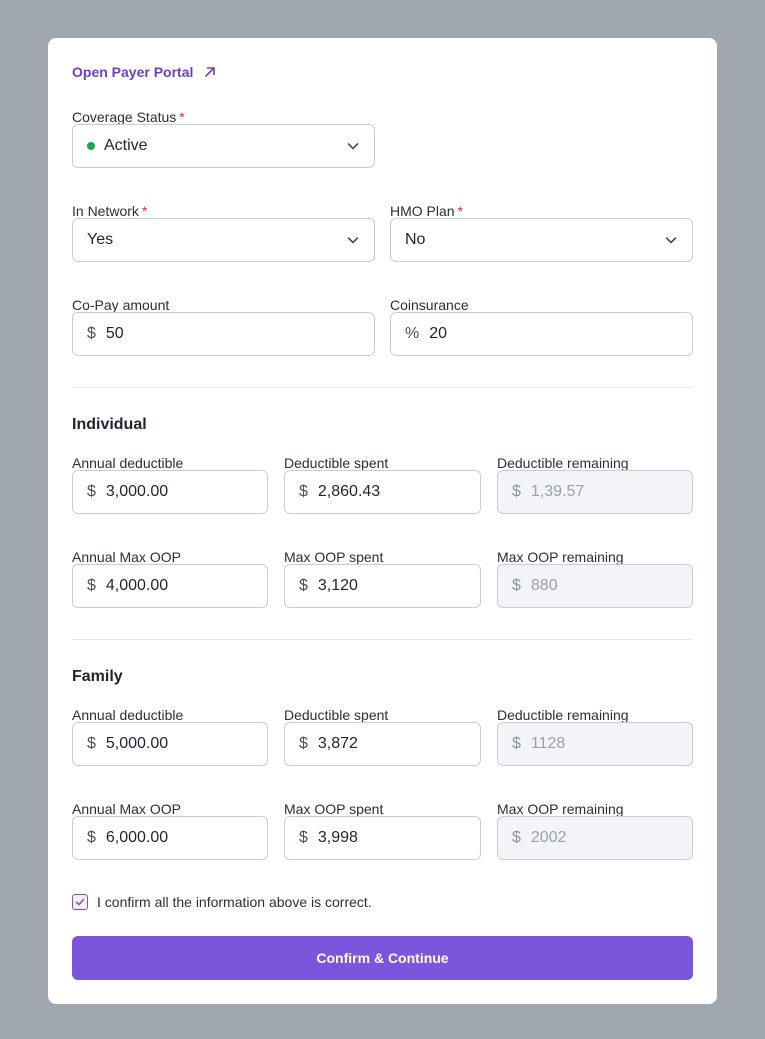  I want to click on family-annual-deductible-field: Annual deductible $ 5,000.00, so click(170, 736).